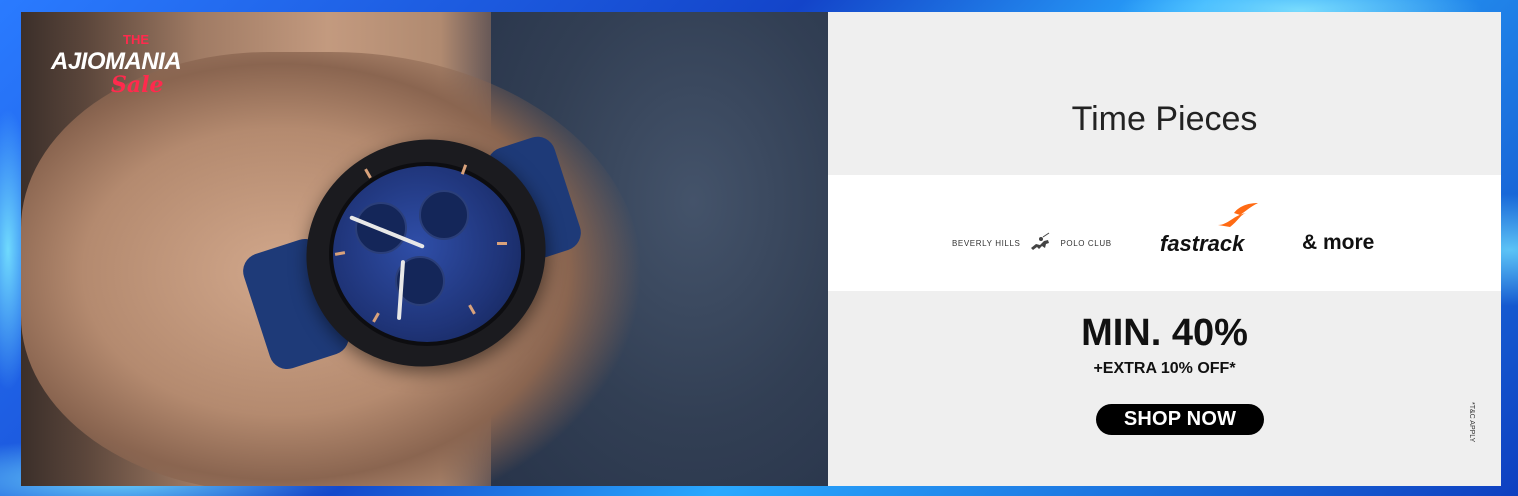  Describe the element at coordinates (1215, 229) in the screenshot. I see `brand-fastrack-logo: fastrack` at that location.